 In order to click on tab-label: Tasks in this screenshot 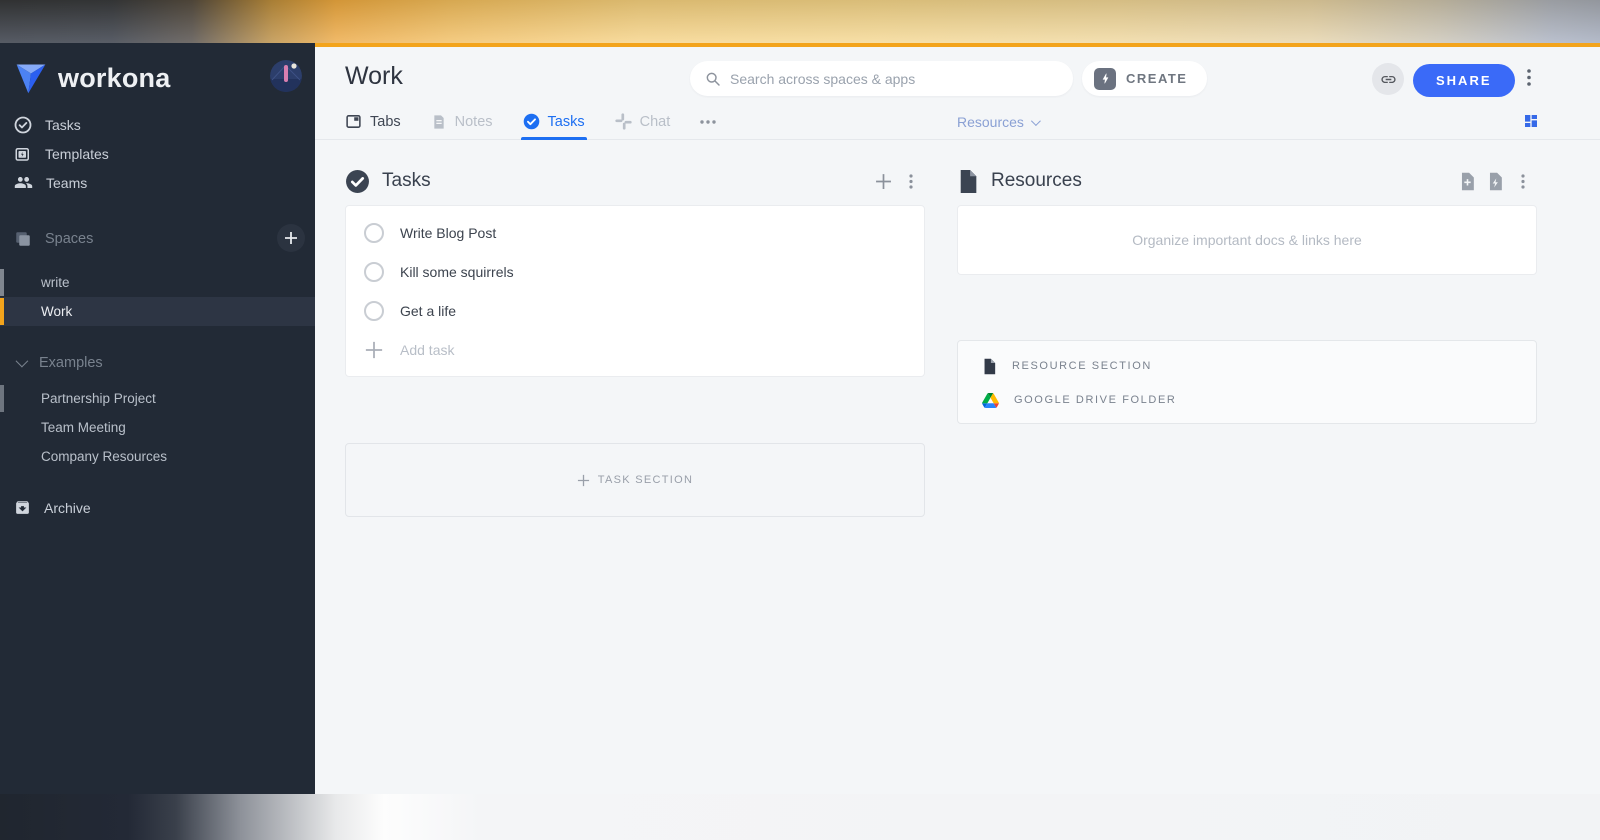, I will do `click(566, 121)`.